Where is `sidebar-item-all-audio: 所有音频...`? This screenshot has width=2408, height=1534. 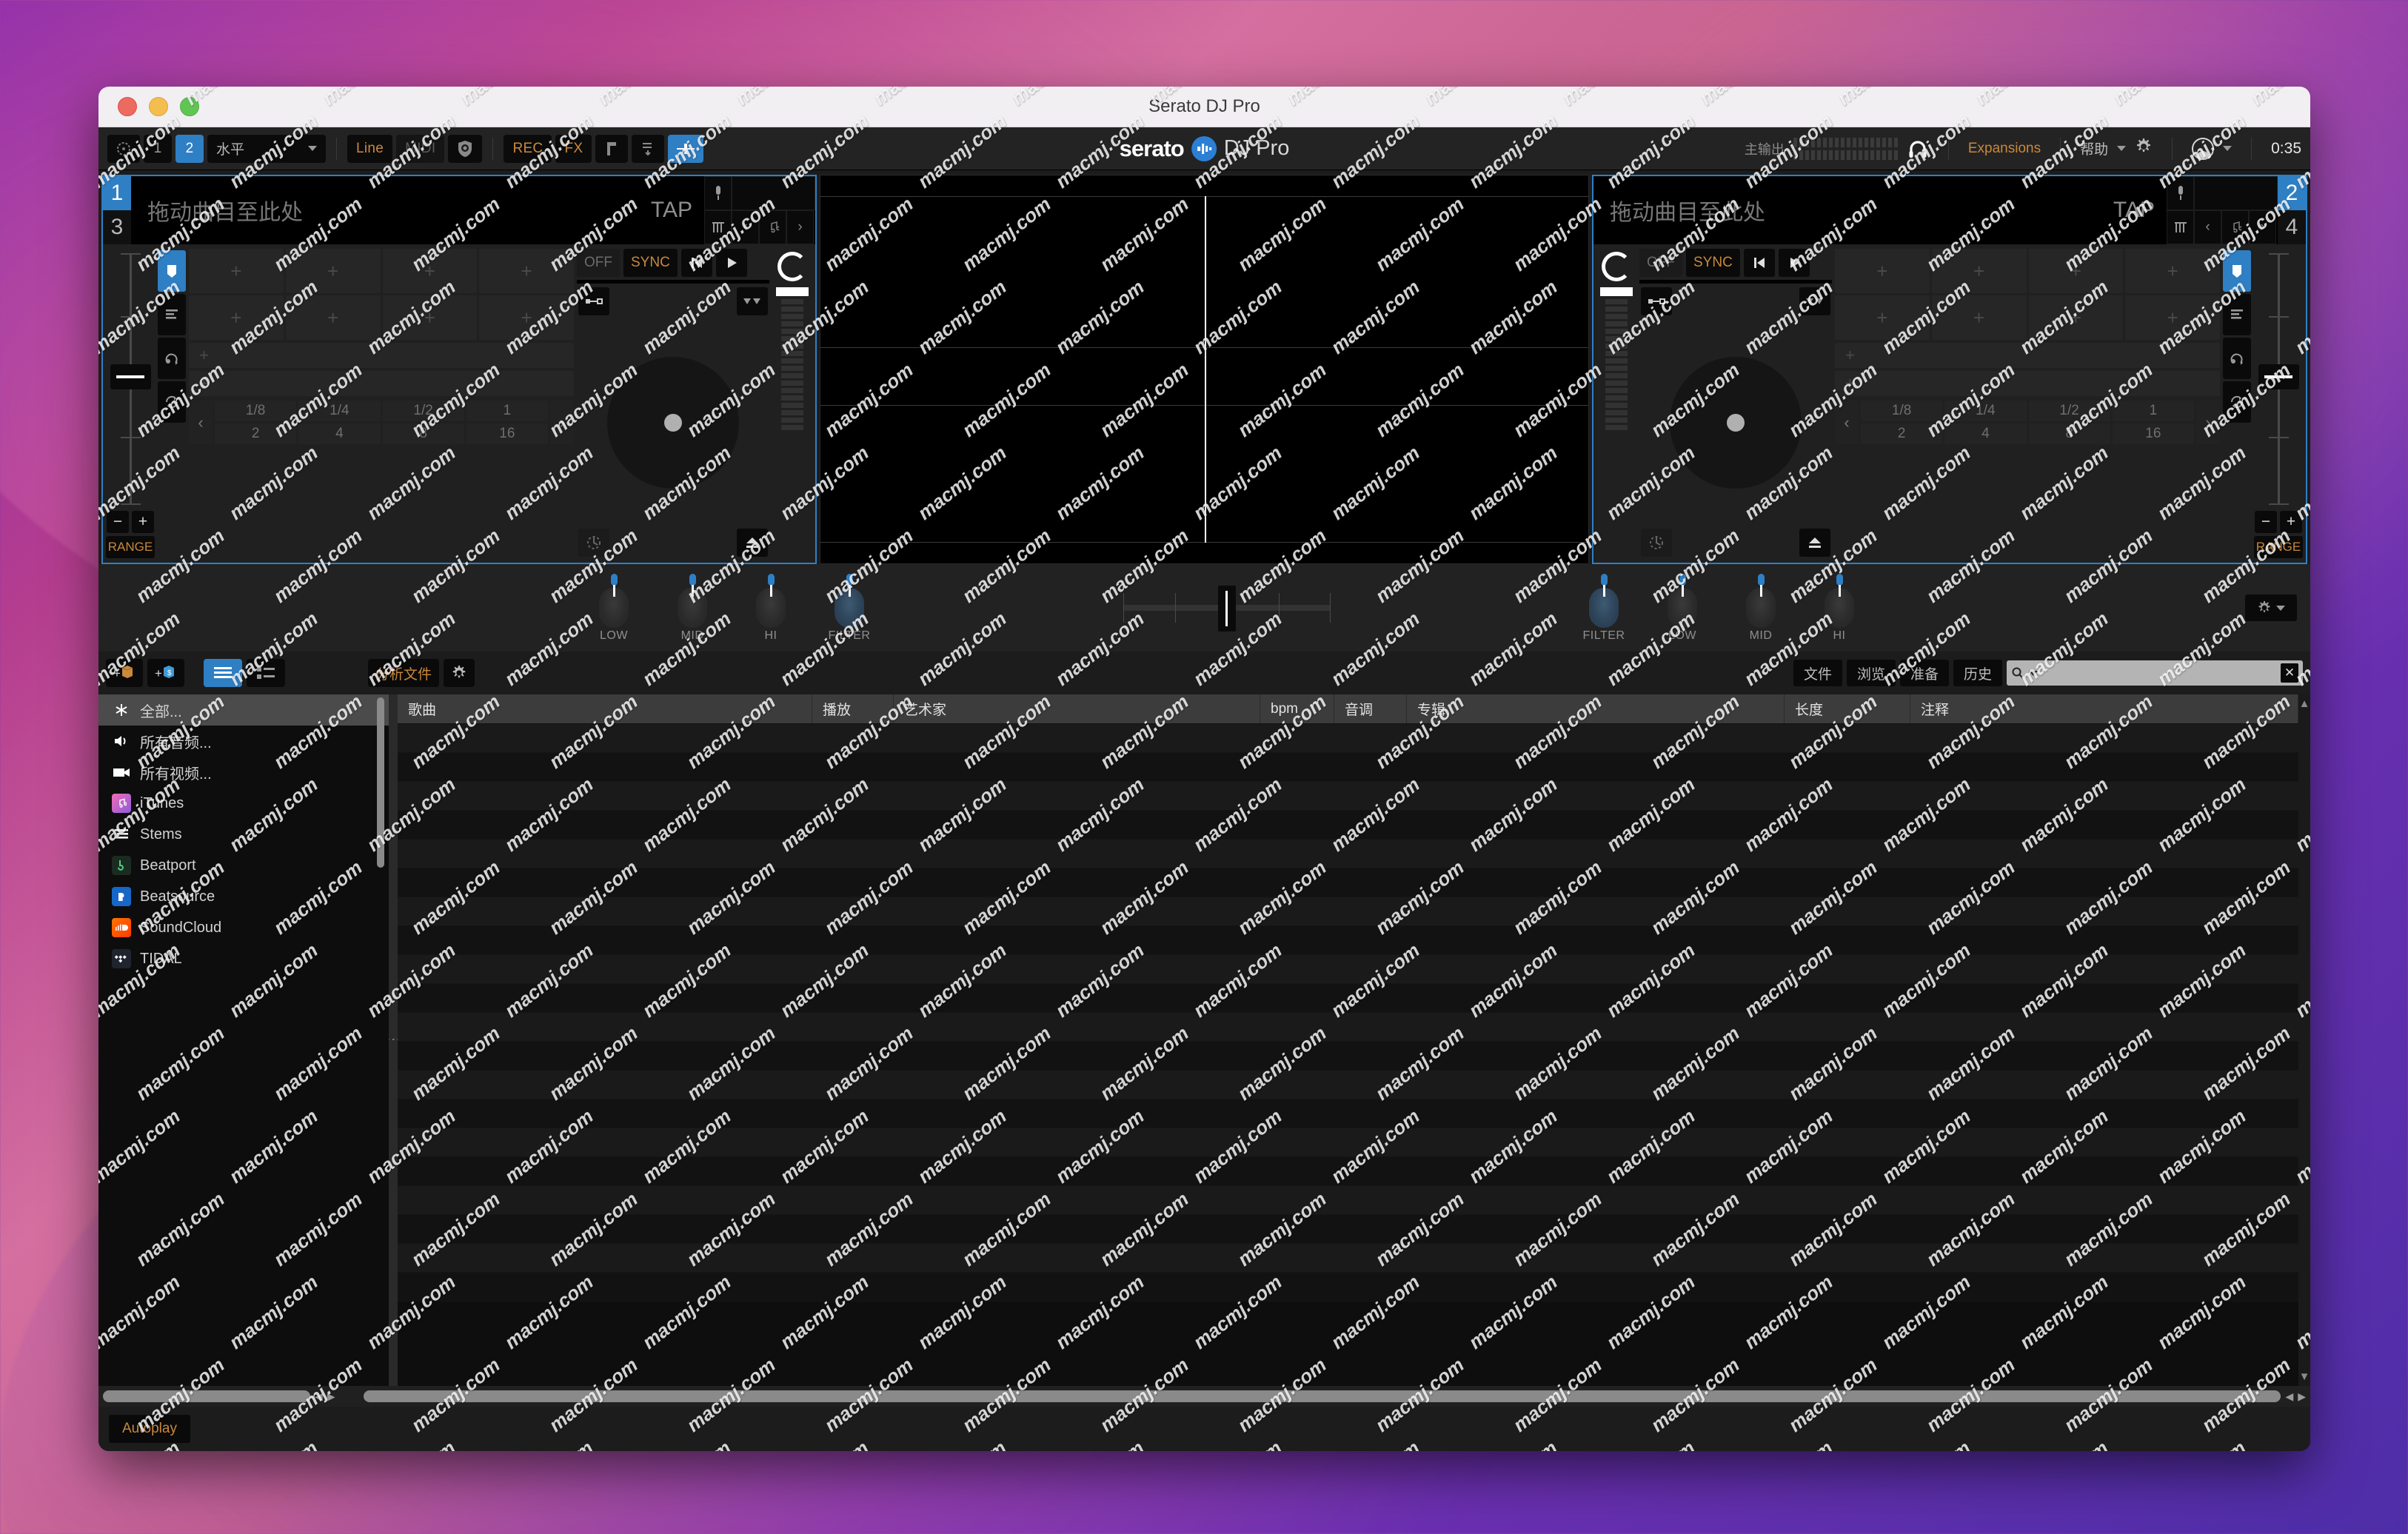 sidebar-item-all-audio: 所有音频... is located at coordinates (243, 742).